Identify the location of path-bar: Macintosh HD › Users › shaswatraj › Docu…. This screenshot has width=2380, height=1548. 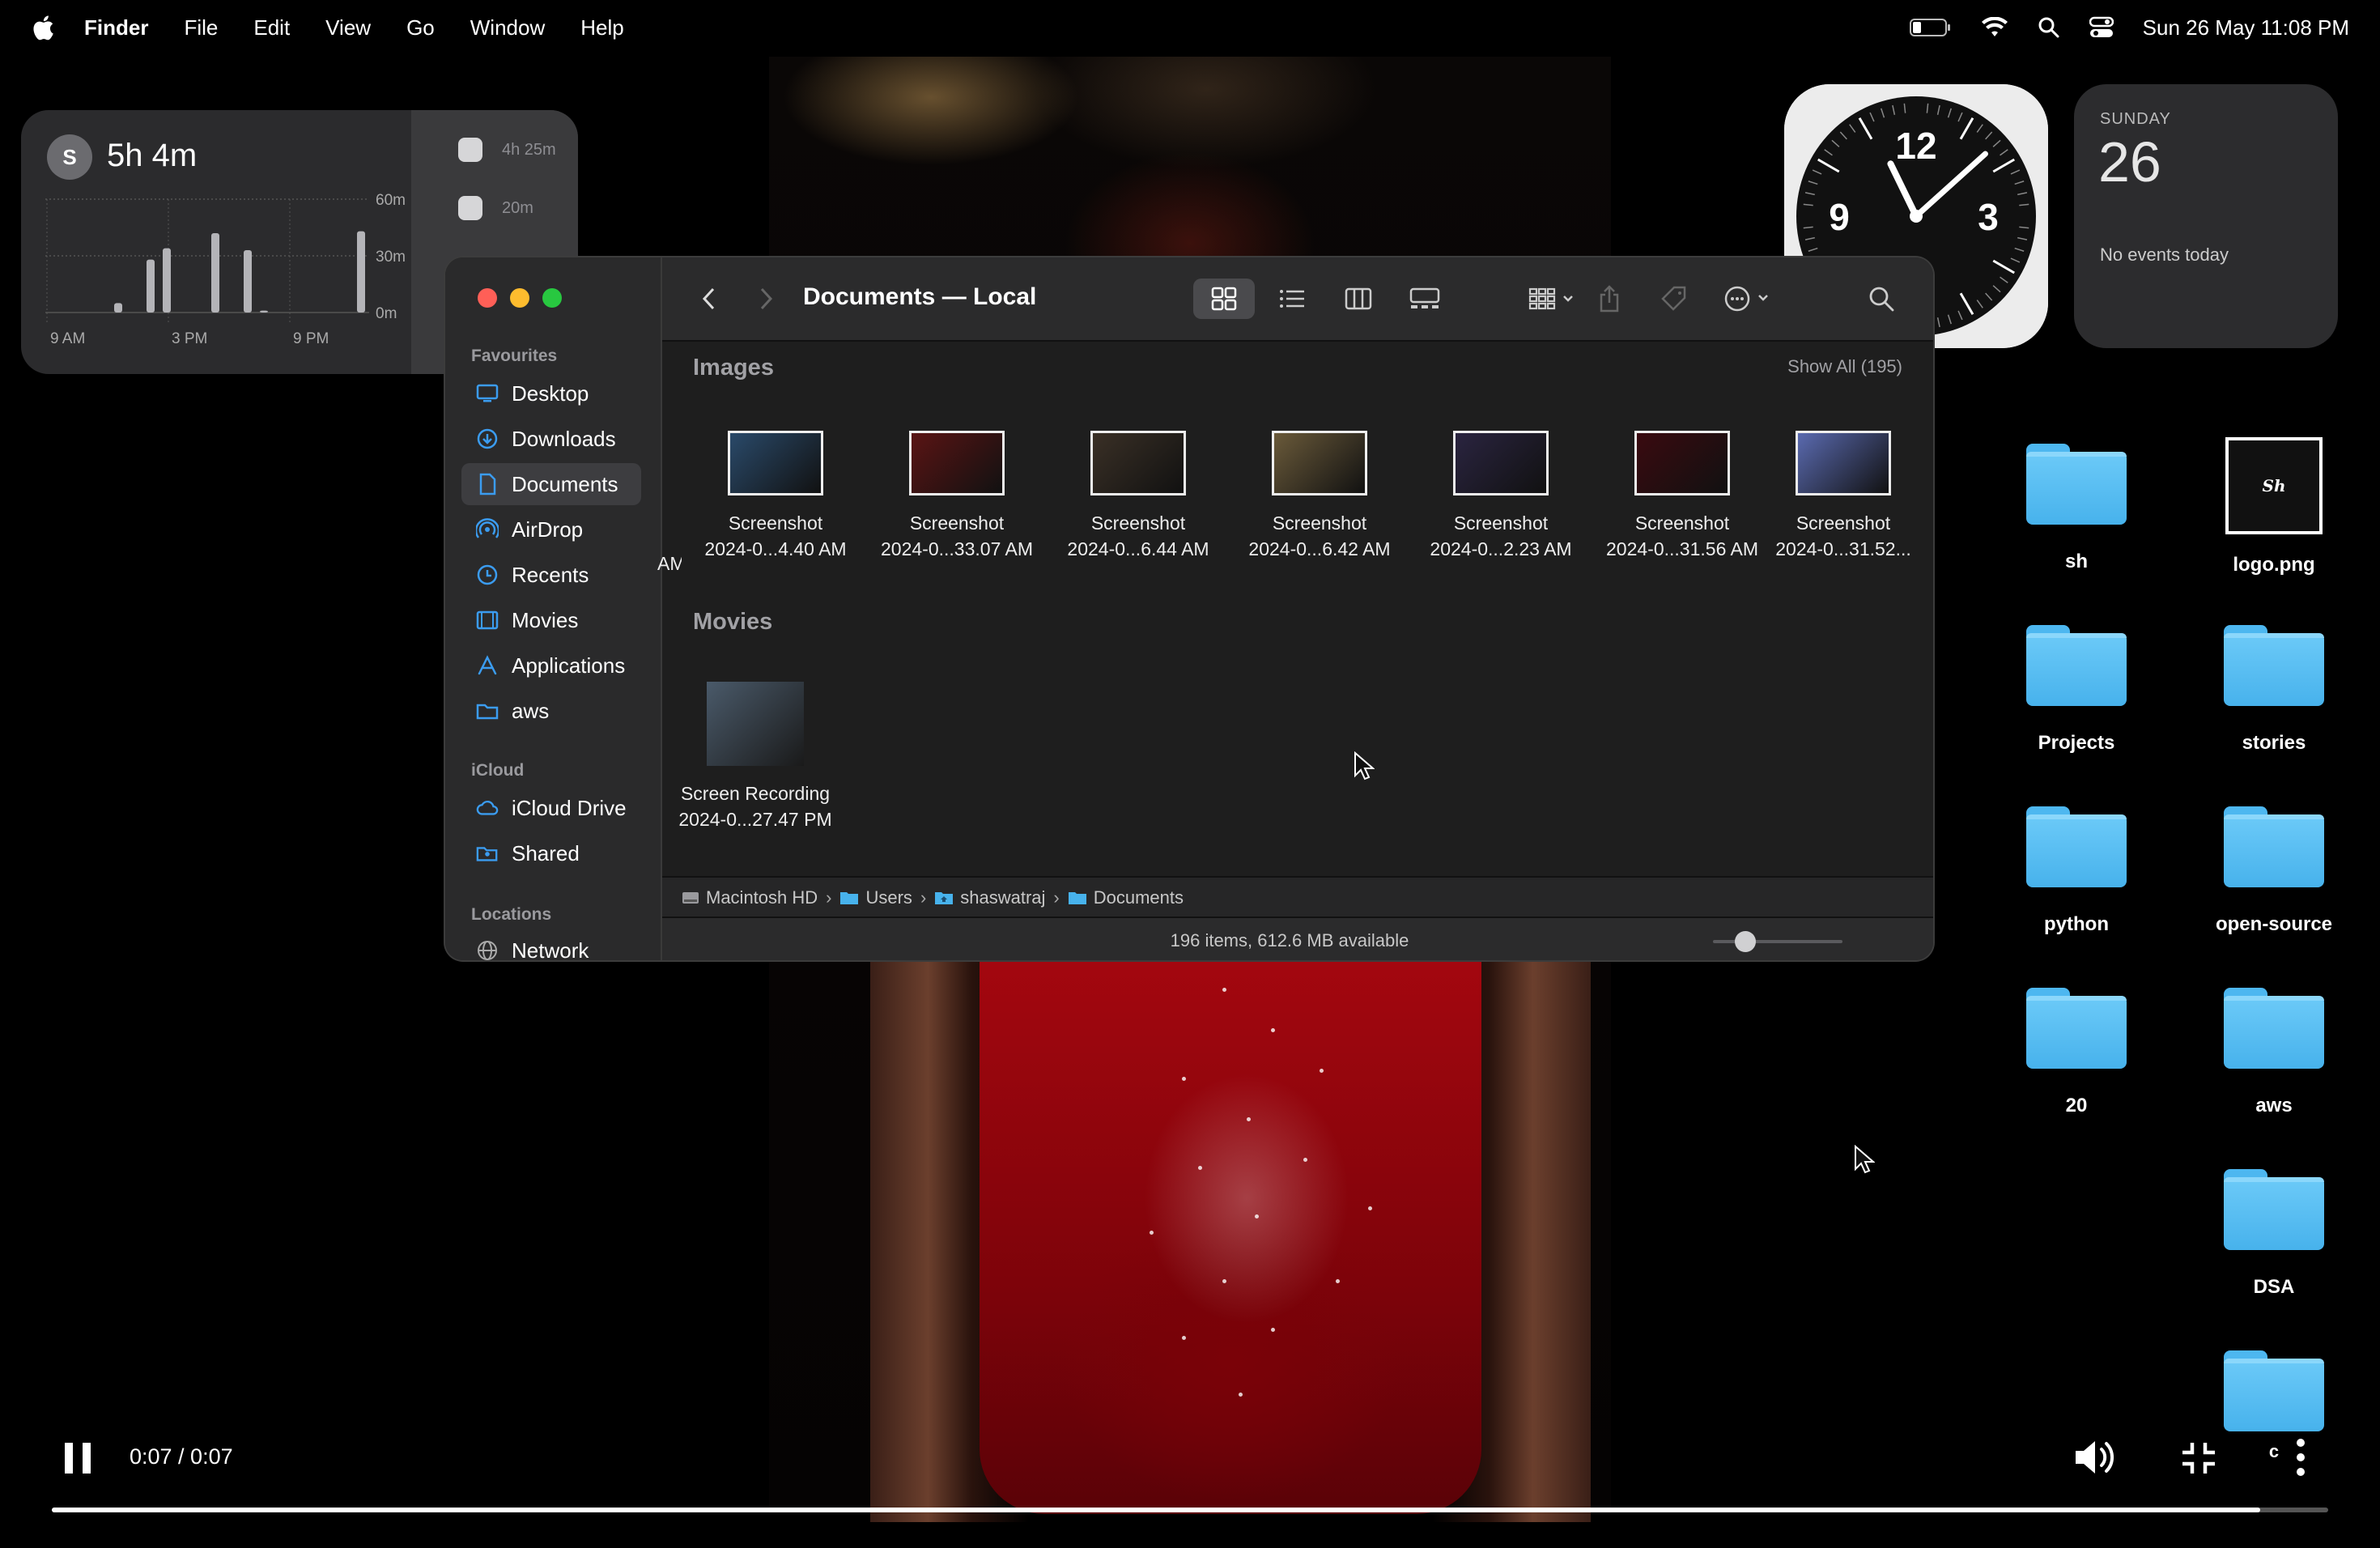
(1297, 897).